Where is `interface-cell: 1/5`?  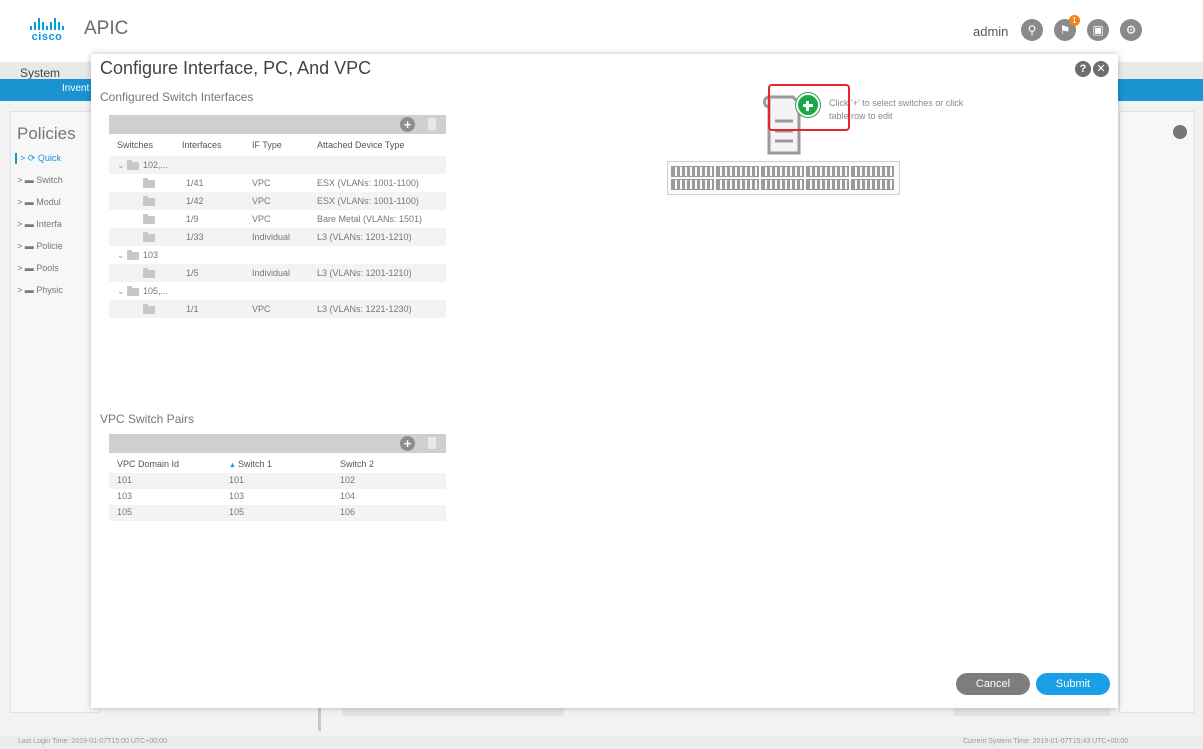
interface-cell: 1/5 is located at coordinates (192, 273).